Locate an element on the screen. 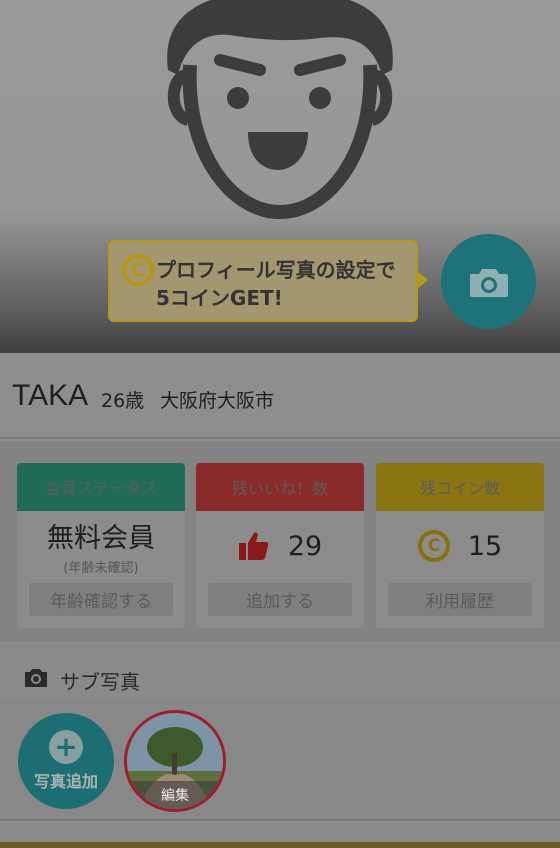 This screenshot has width=560, height=848. plus-icon: + is located at coordinates (66, 747).